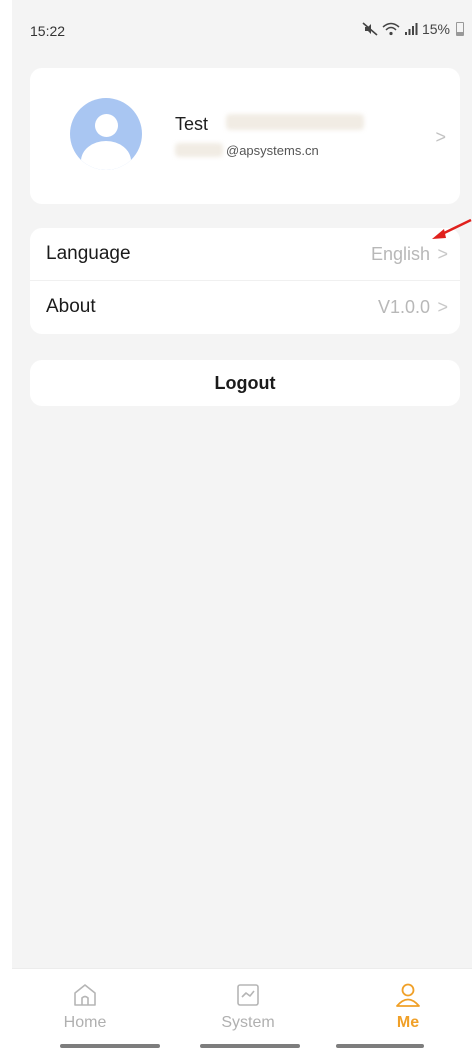  Describe the element at coordinates (391, 29) in the screenshot. I see `wifi-icon` at that location.